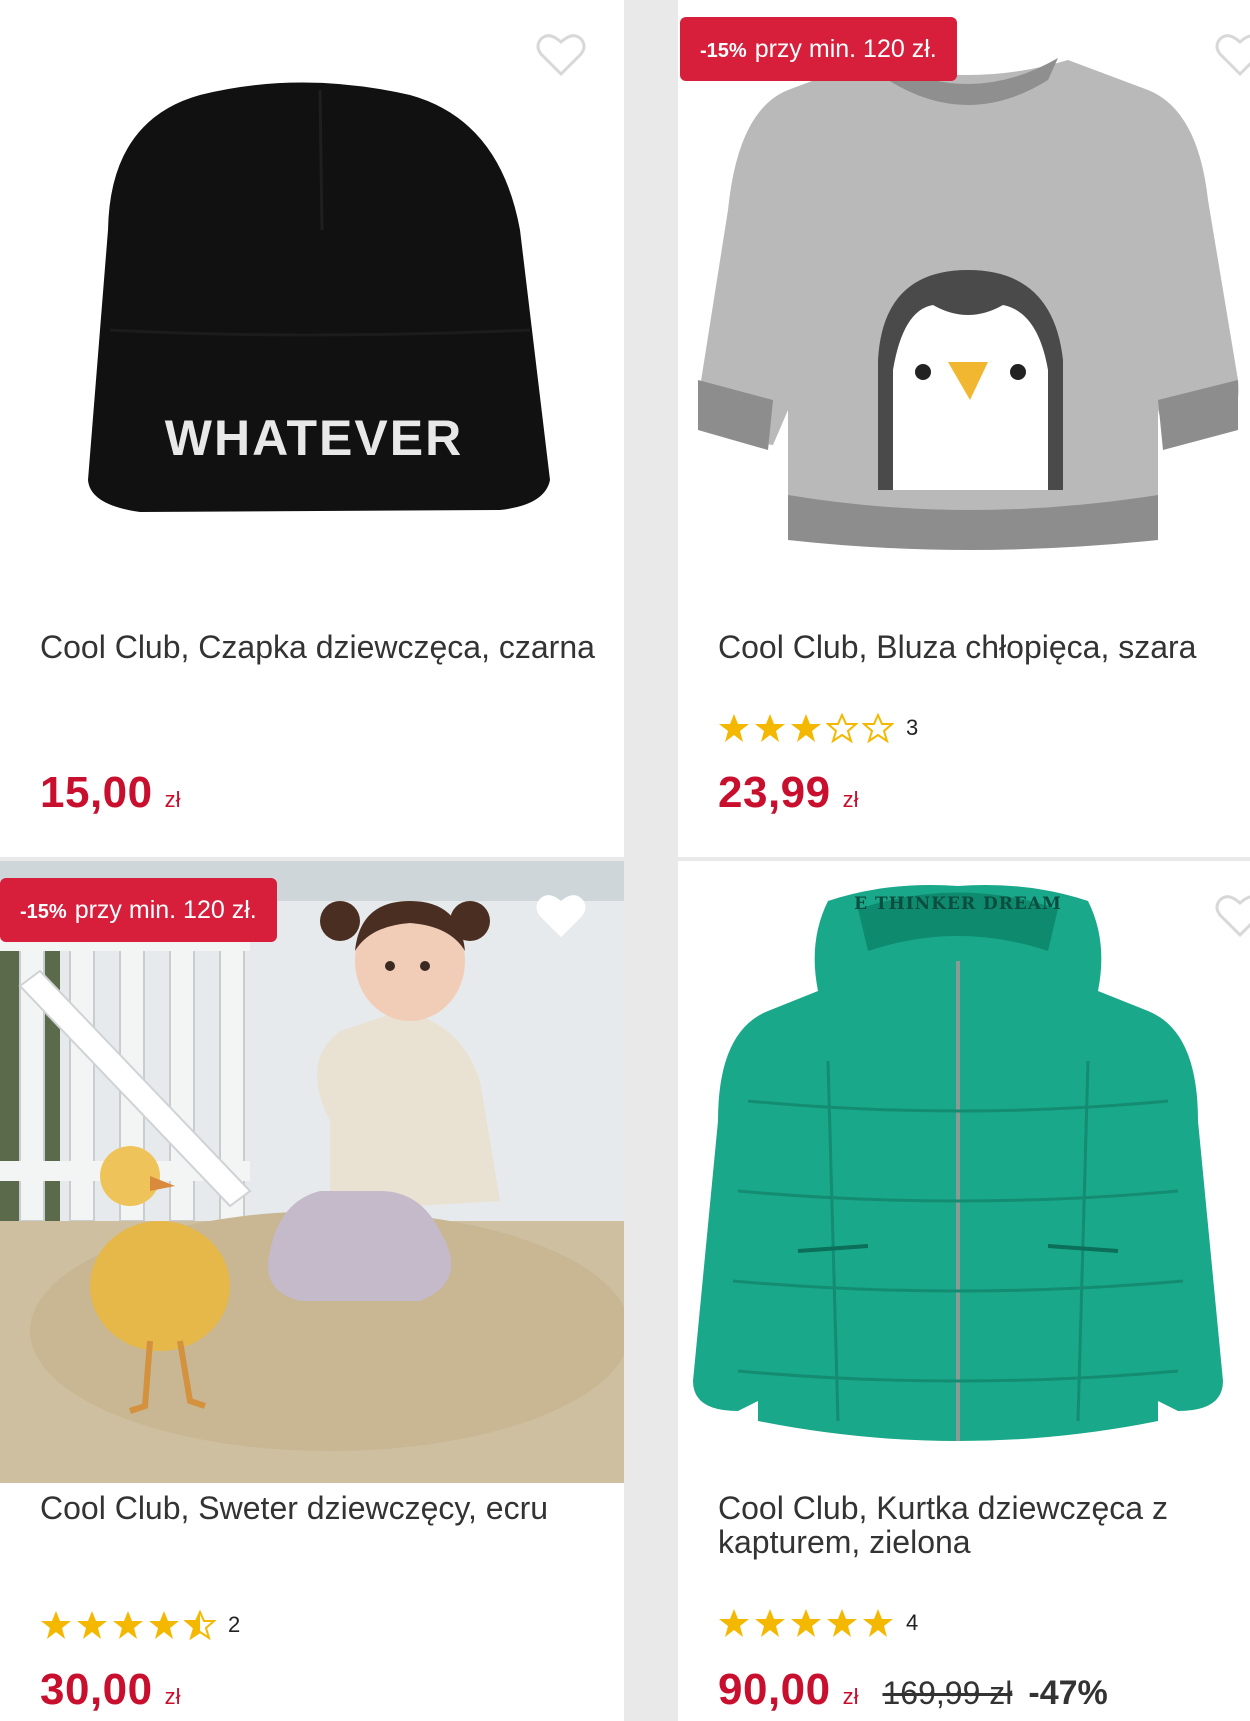 The image size is (1250, 1721). What do you see at coordinates (314, 438) in the screenshot?
I see `beanie-print-text: WHATEVER` at bounding box center [314, 438].